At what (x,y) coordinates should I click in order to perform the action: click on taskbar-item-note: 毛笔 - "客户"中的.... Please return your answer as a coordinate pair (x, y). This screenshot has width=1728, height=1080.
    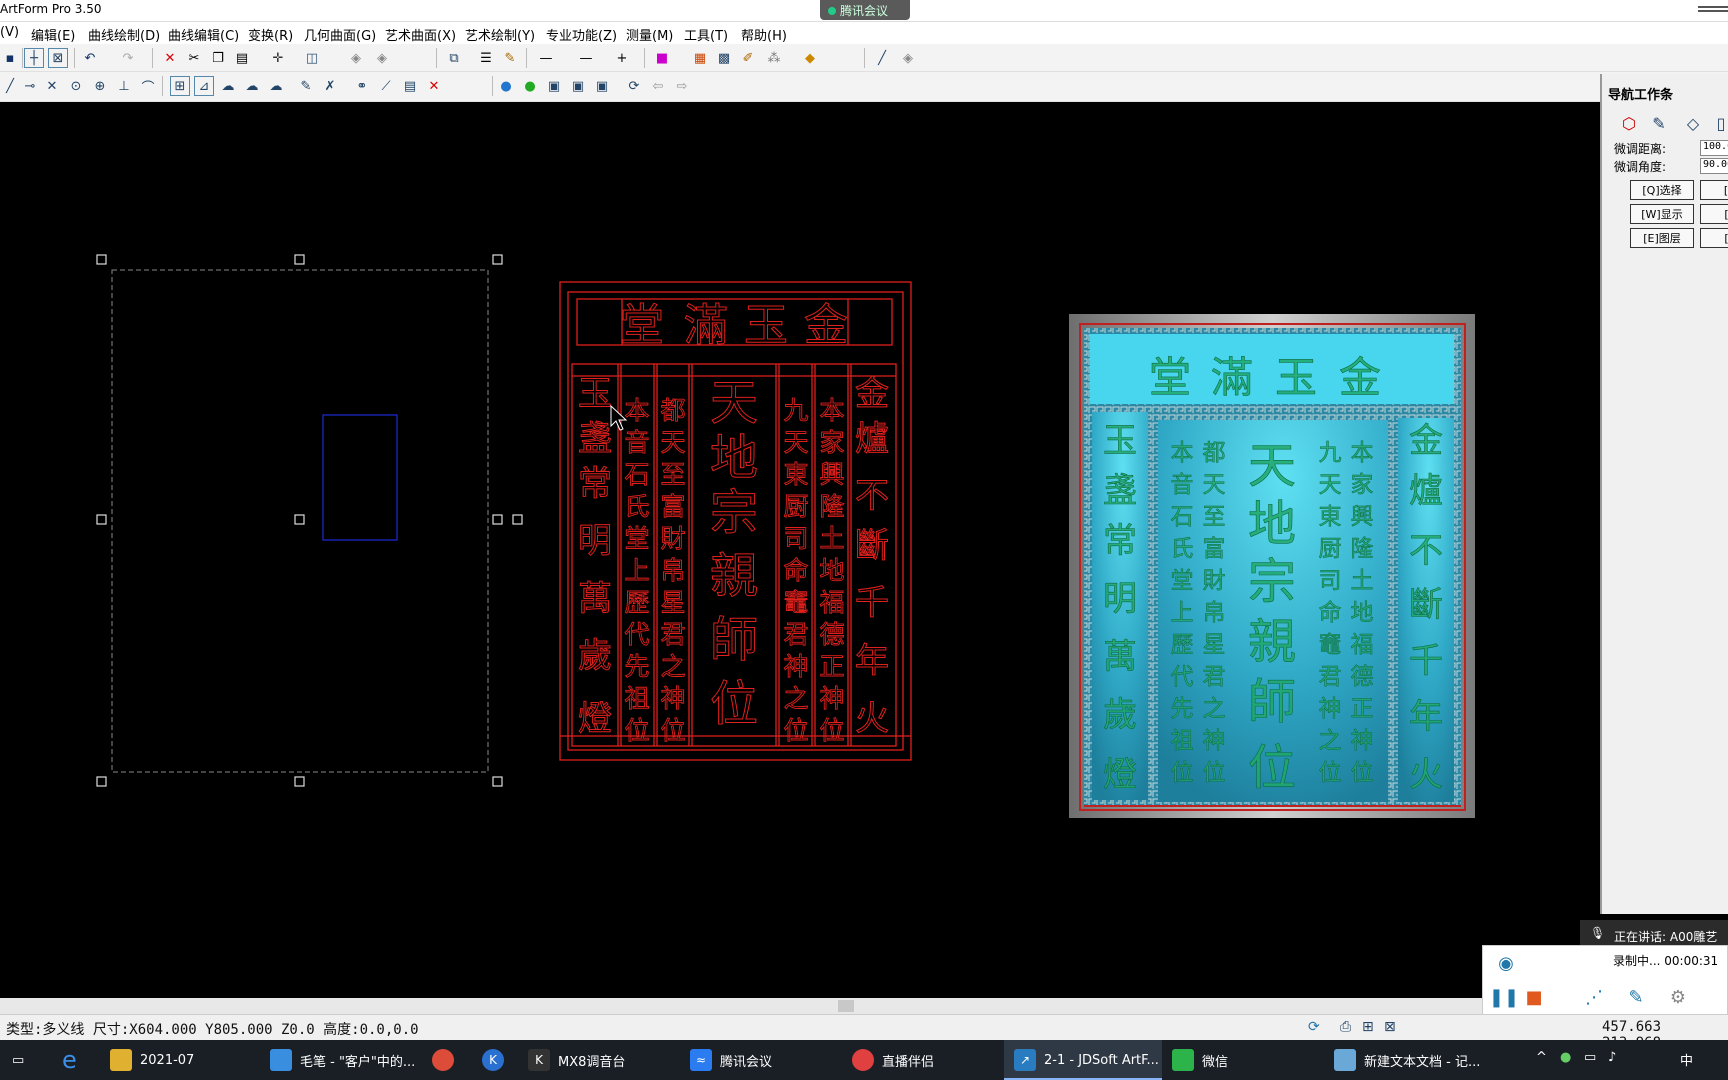
    Looking at the image, I should click on (345, 1060).